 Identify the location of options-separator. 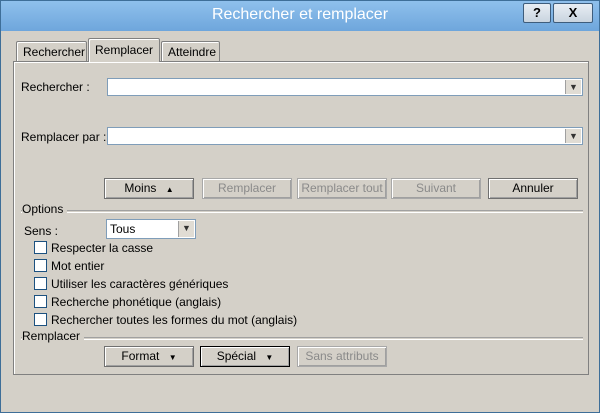
(302, 211).